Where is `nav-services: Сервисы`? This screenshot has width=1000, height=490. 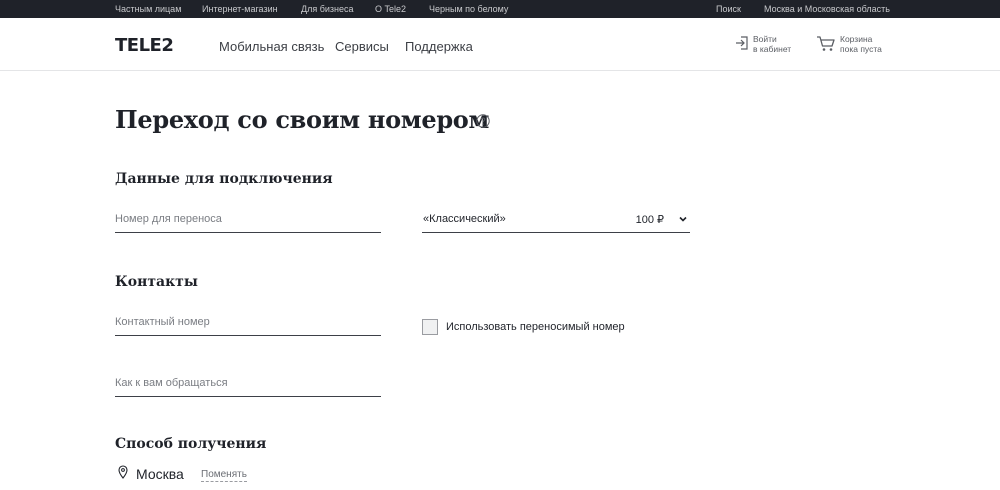
nav-services: Сервисы is located at coordinates (362, 47).